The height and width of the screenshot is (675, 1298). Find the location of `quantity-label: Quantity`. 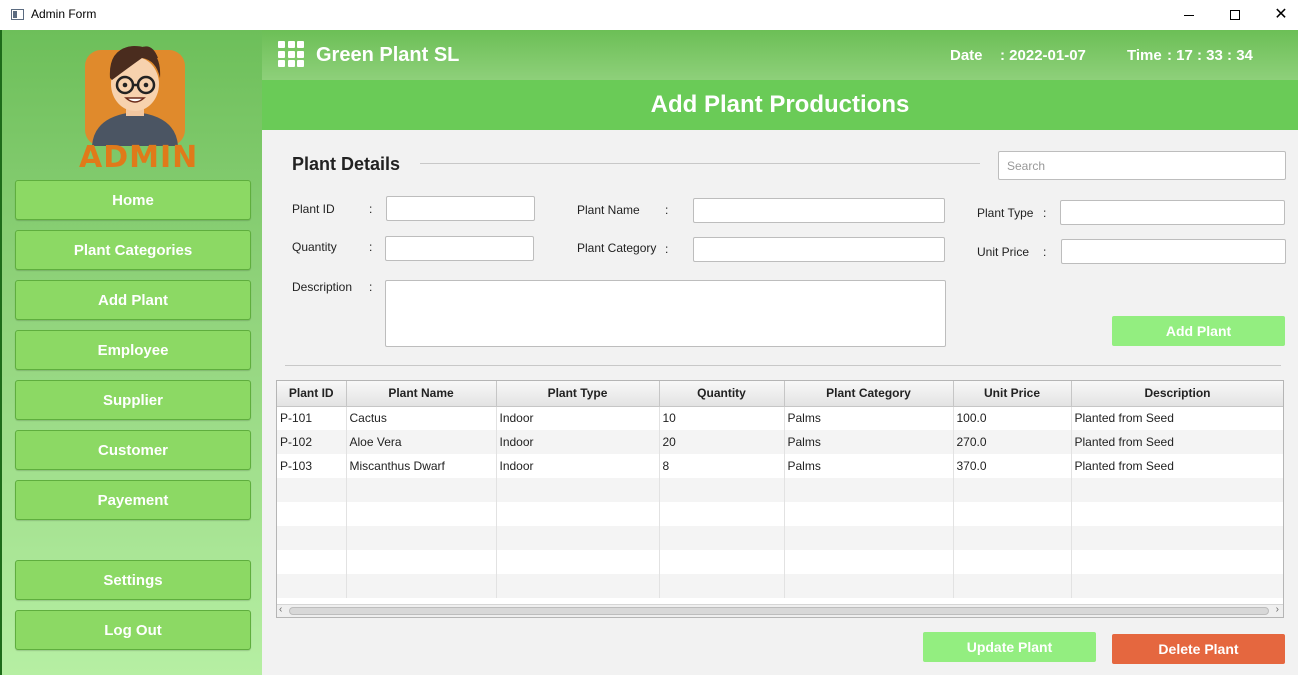

quantity-label: Quantity is located at coordinates (314, 247).